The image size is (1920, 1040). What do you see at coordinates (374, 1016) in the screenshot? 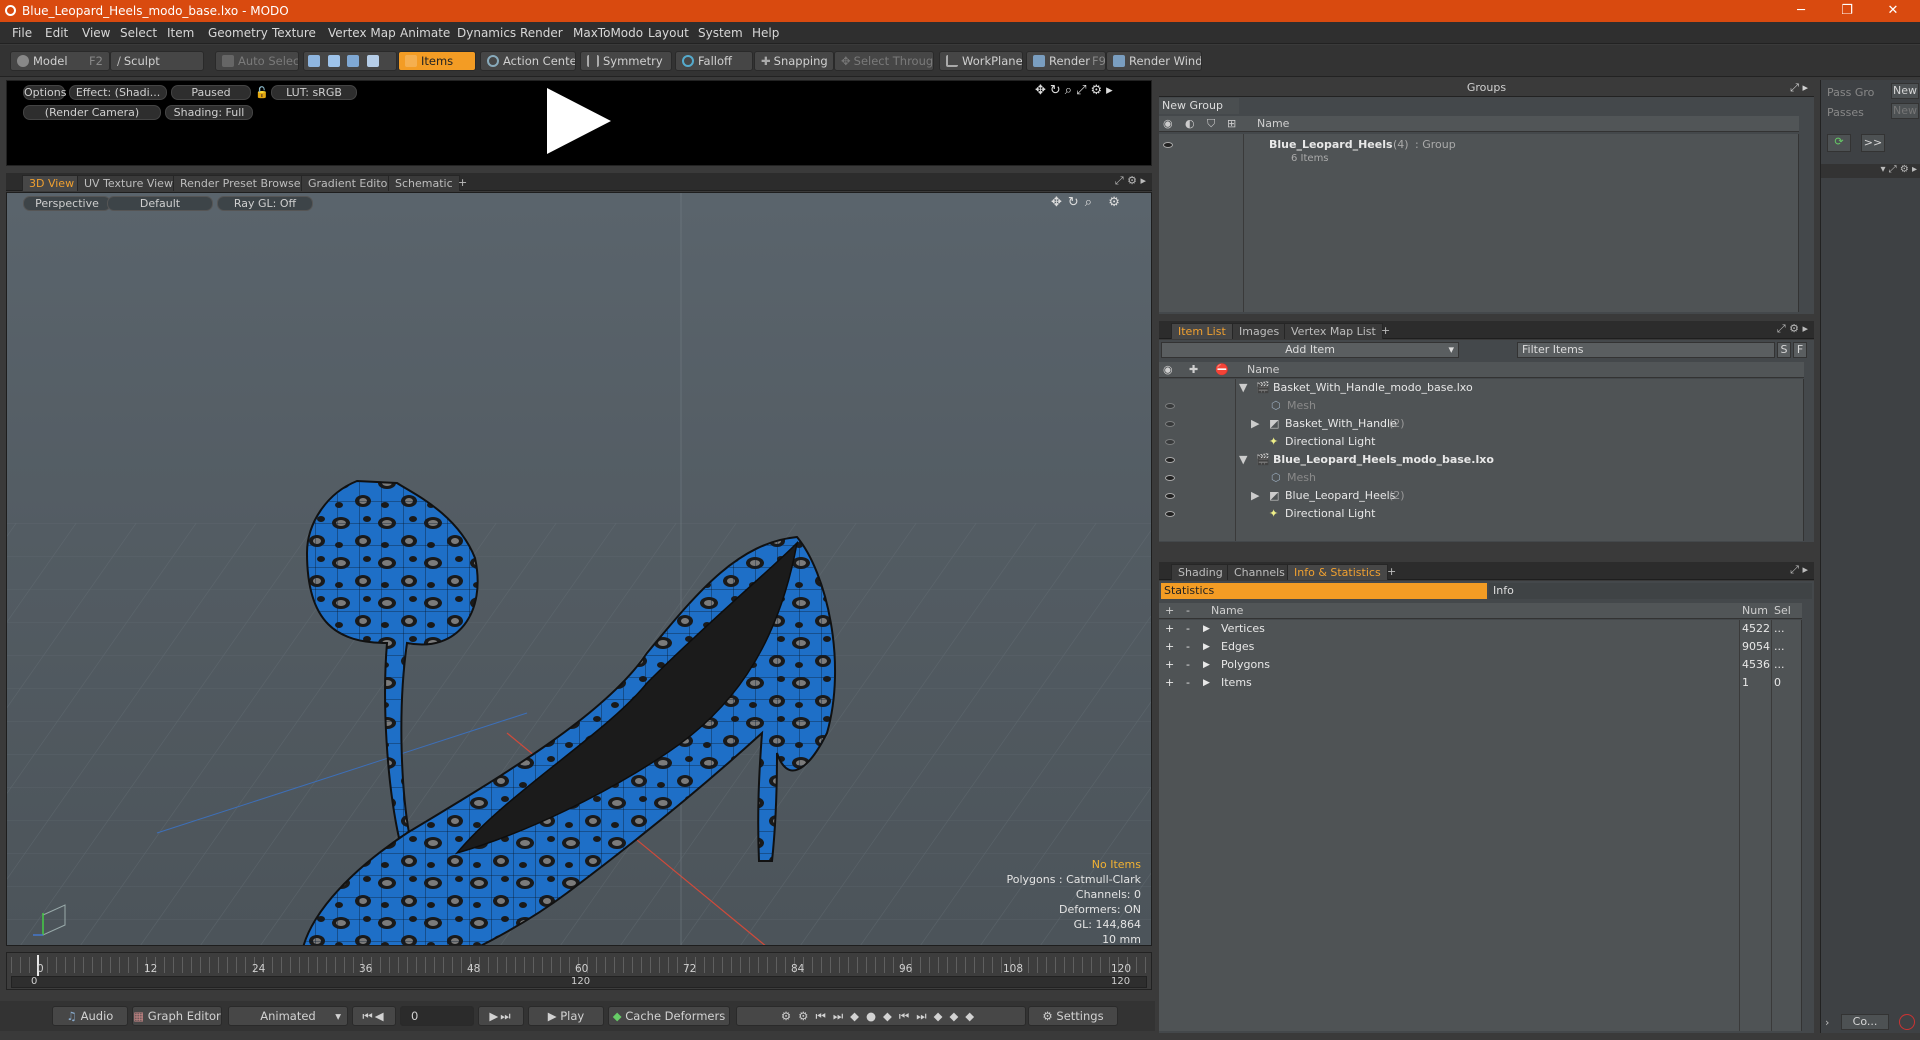
I see `skip-back-buttons: ⏮◀` at bounding box center [374, 1016].